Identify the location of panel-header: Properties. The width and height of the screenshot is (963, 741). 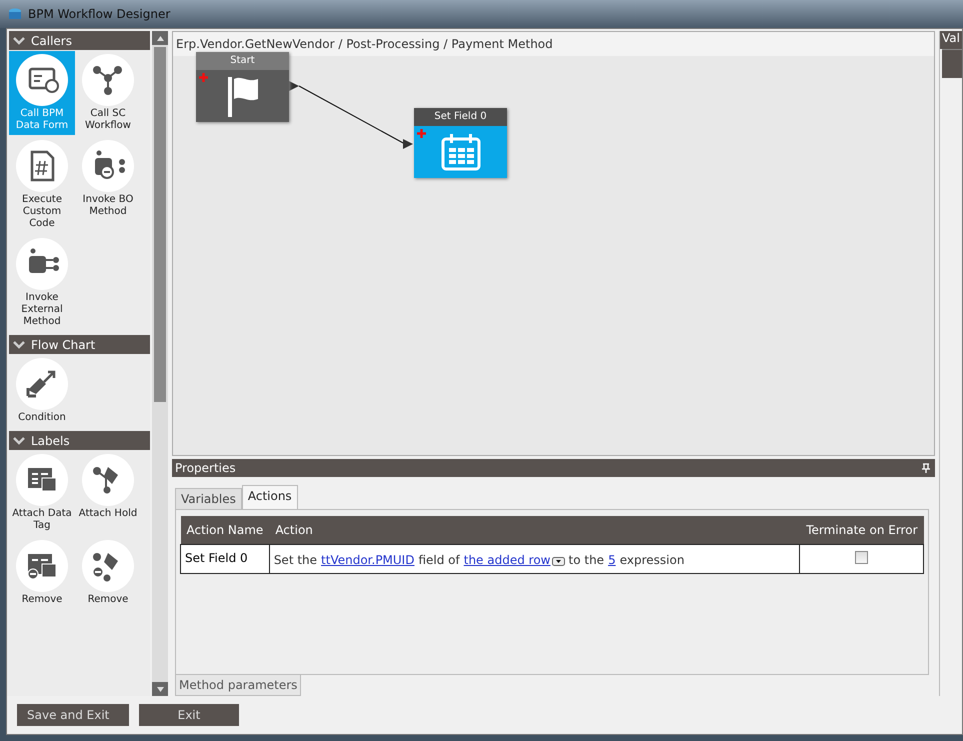
(553, 468).